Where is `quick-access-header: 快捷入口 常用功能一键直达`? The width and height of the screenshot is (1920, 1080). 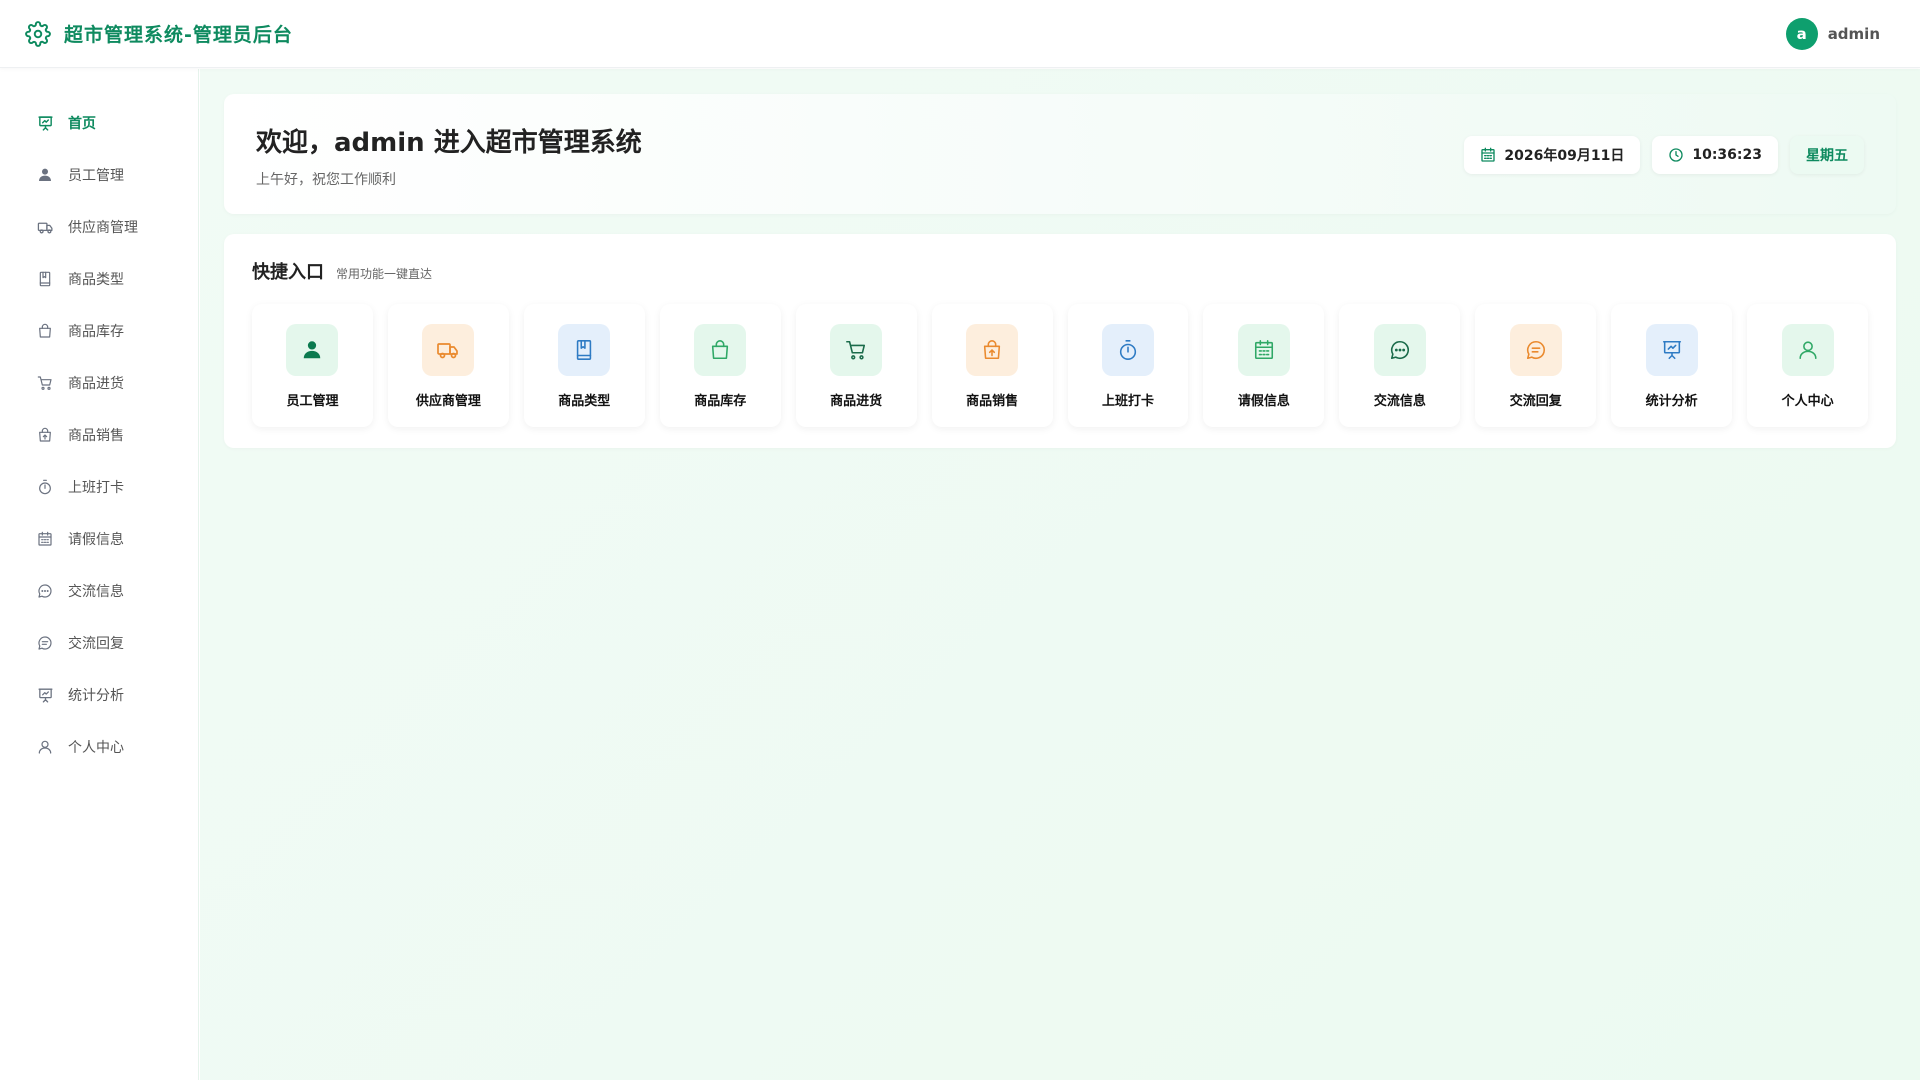 quick-access-header: 快捷入口 常用功能一键直达 is located at coordinates (1060, 271).